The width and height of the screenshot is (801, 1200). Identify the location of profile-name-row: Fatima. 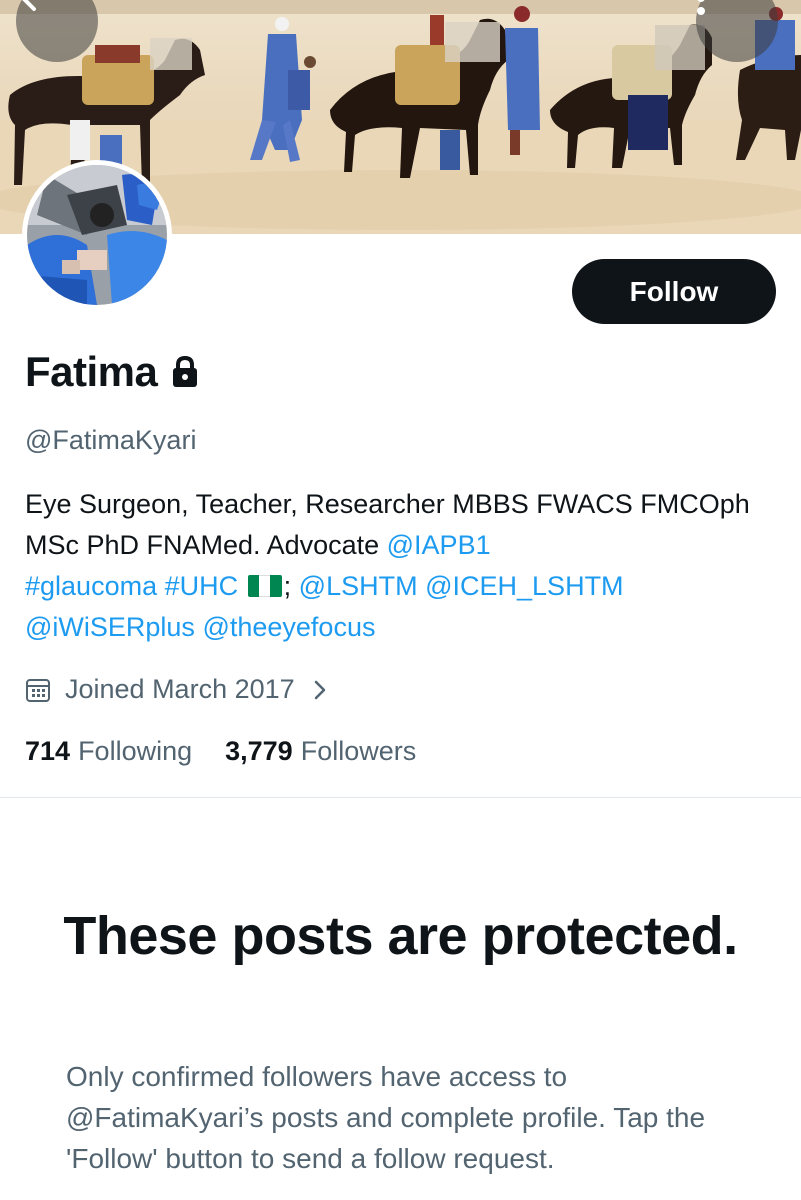
(112, 372).